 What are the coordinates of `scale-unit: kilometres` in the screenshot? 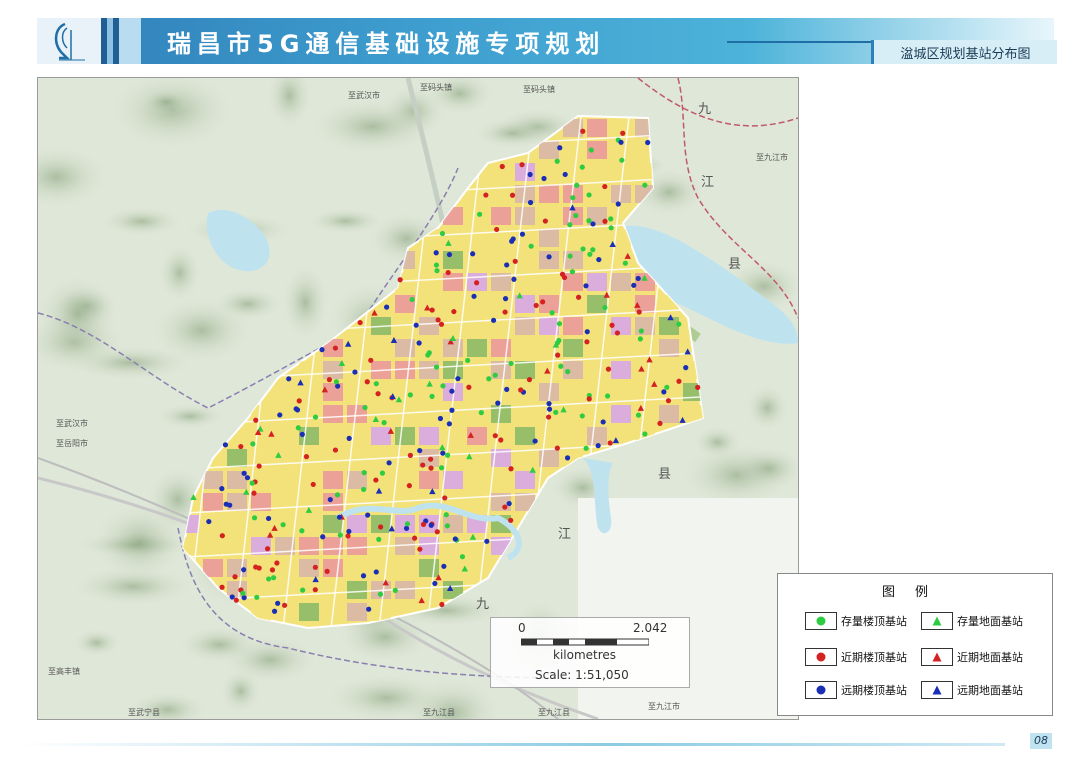 It's located at (585, 655).